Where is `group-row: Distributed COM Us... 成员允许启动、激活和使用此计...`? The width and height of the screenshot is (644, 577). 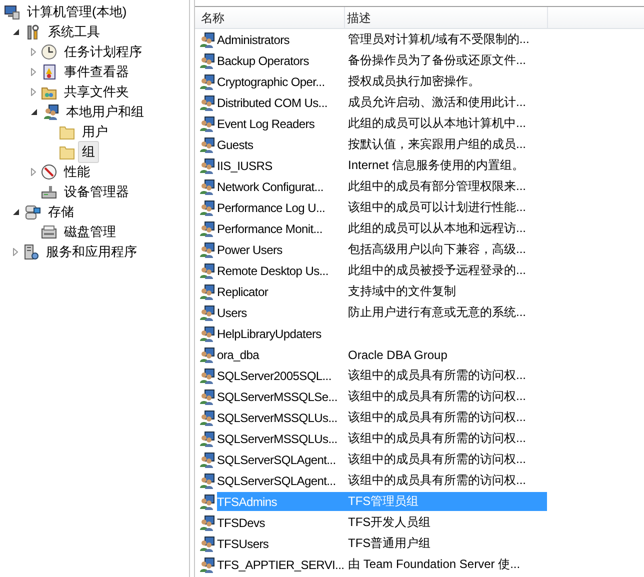
group-row: Distributed COM Us... 成员允许启动、激活和使用此计... is located at coordinates (382, 102).